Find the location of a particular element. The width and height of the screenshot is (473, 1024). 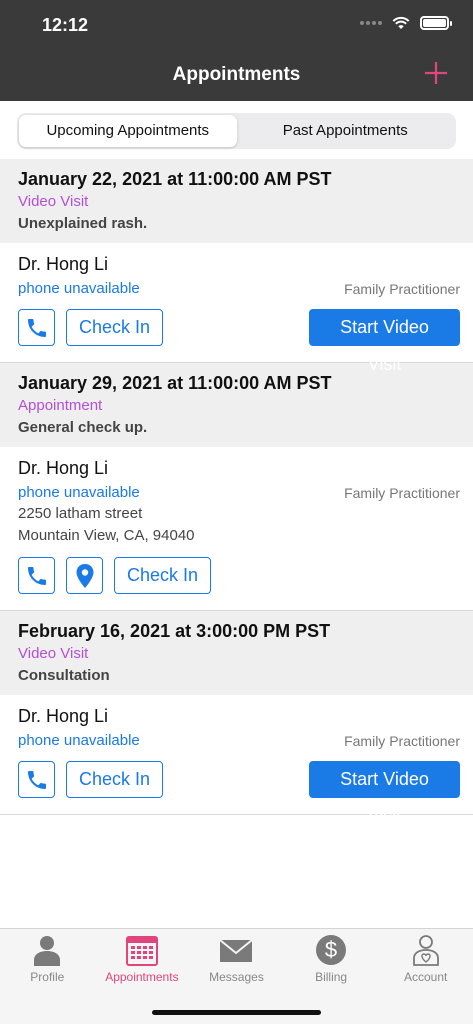

dollar-icon: $ is located at coordinates (331, 950).